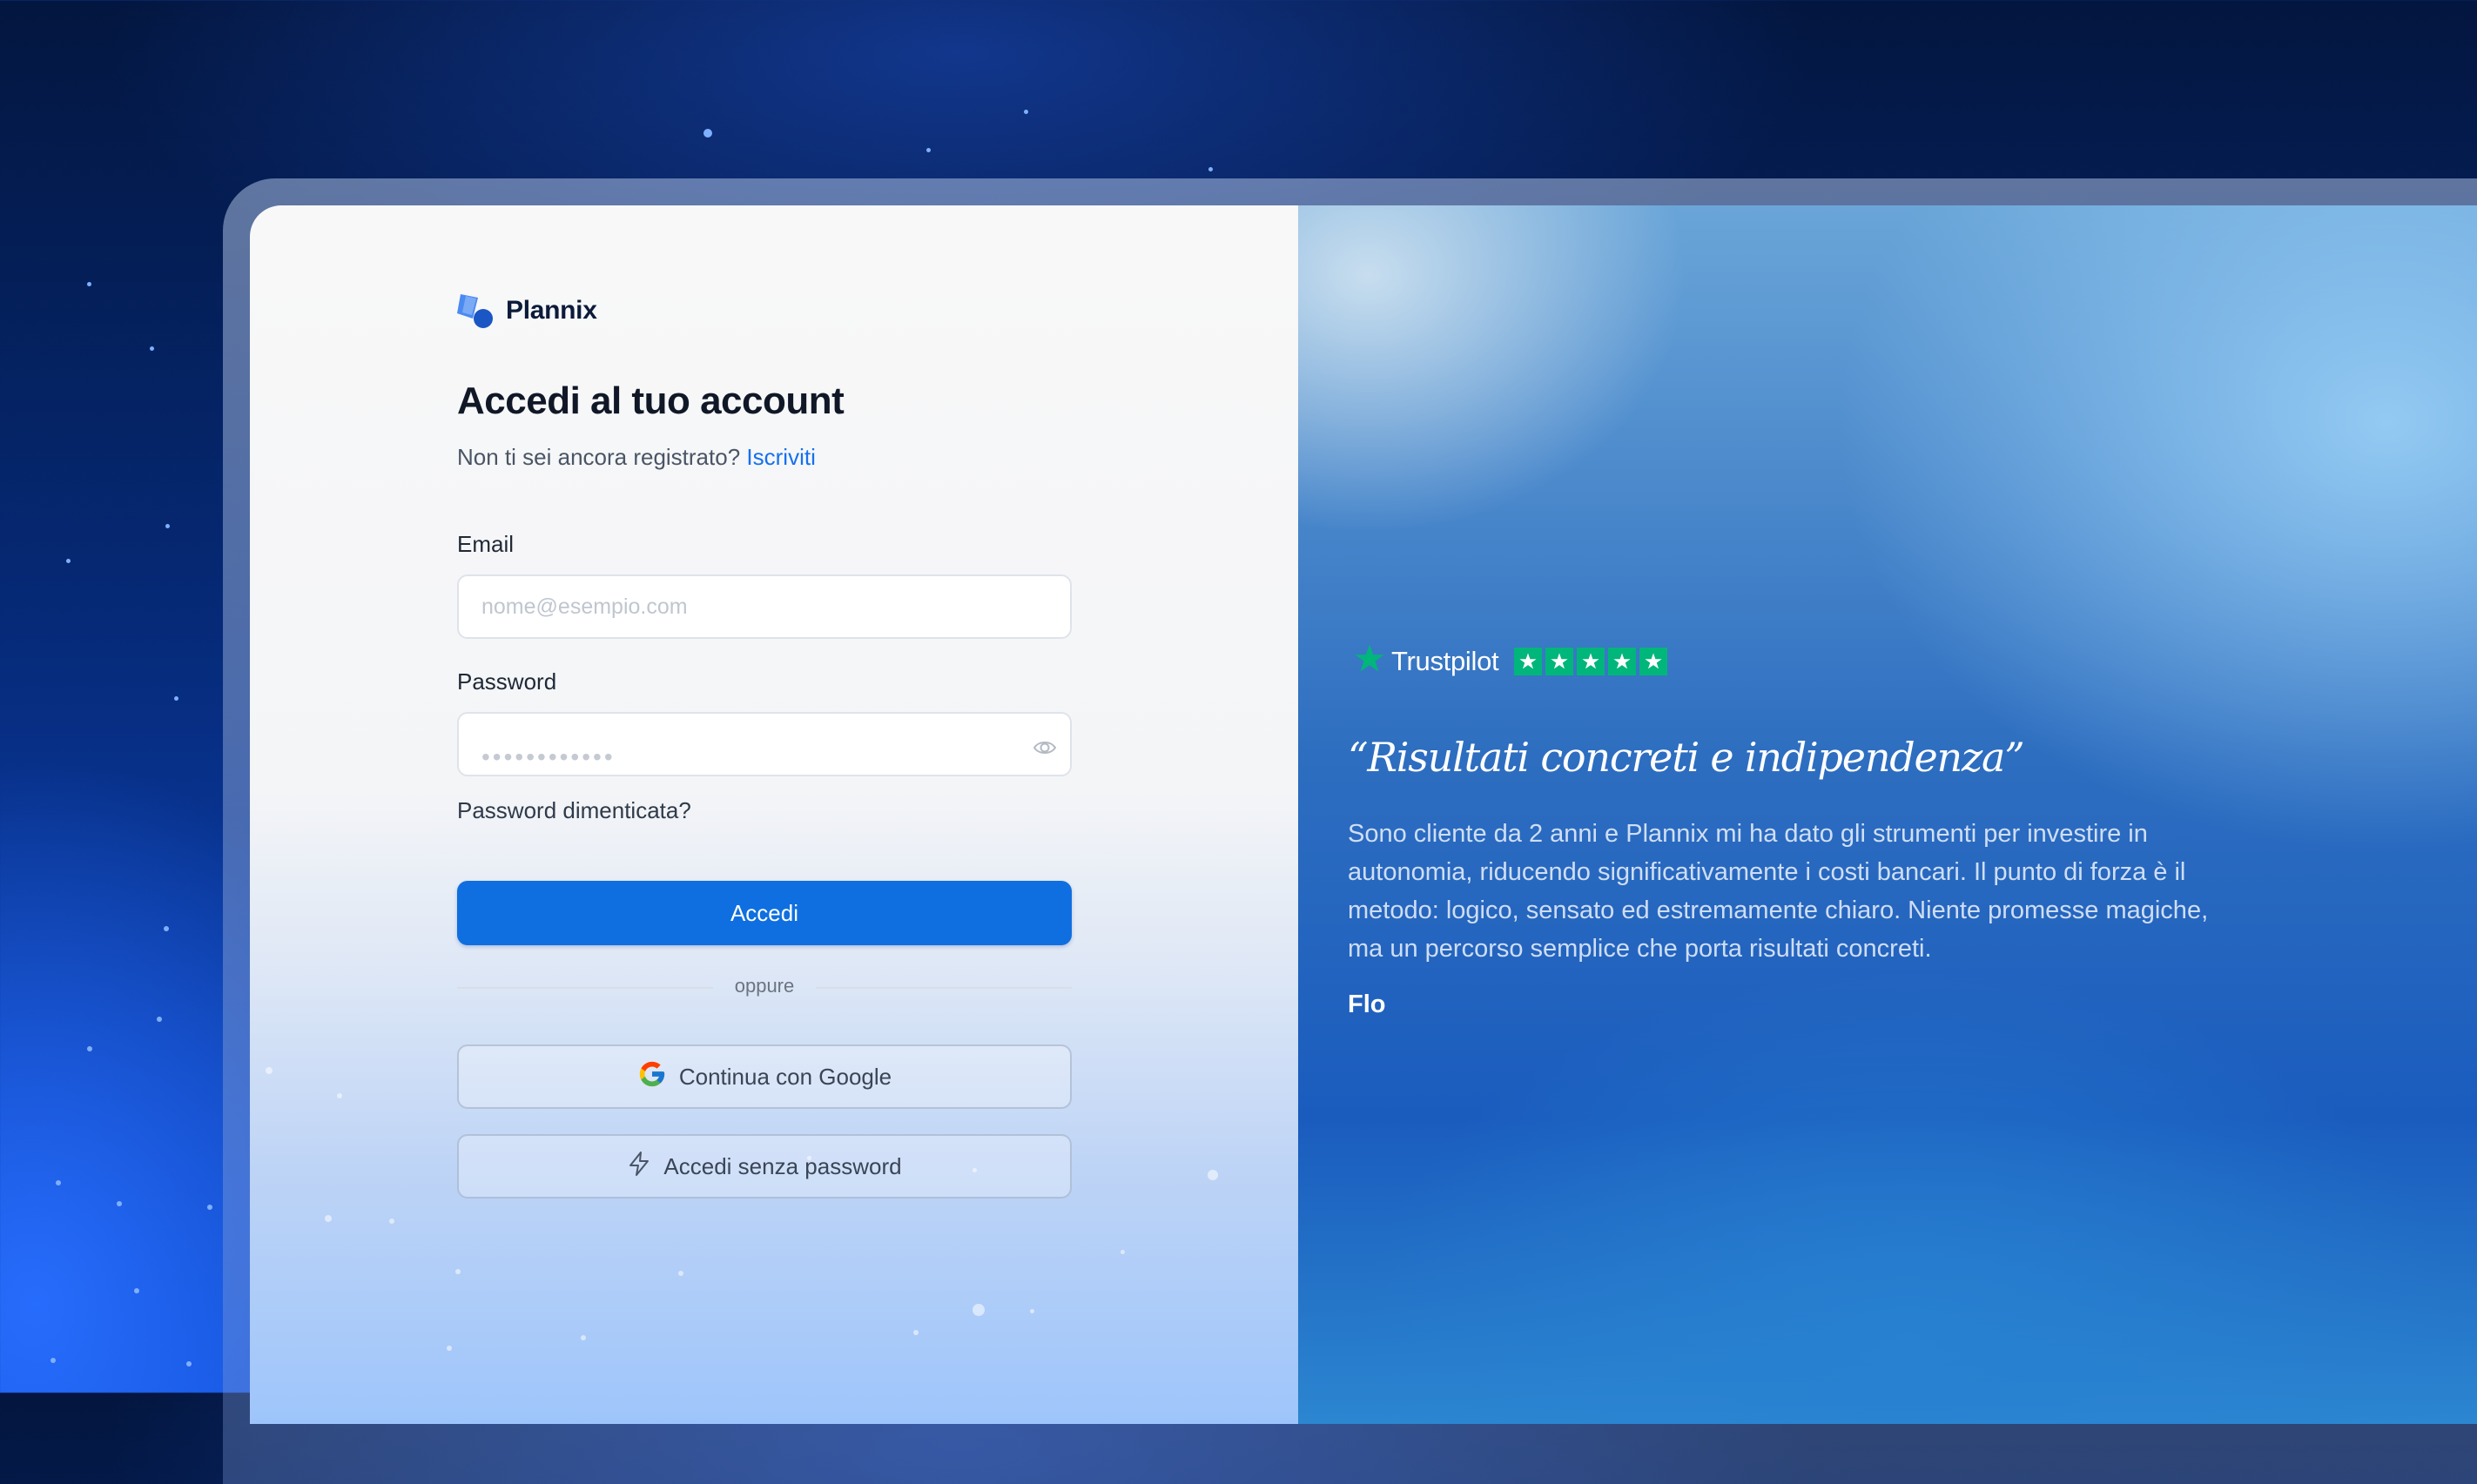 This screenshot has width=2477, height=1484. I want to click on passwordless-signin-button: Accedi senza password, so click(764, 1166).